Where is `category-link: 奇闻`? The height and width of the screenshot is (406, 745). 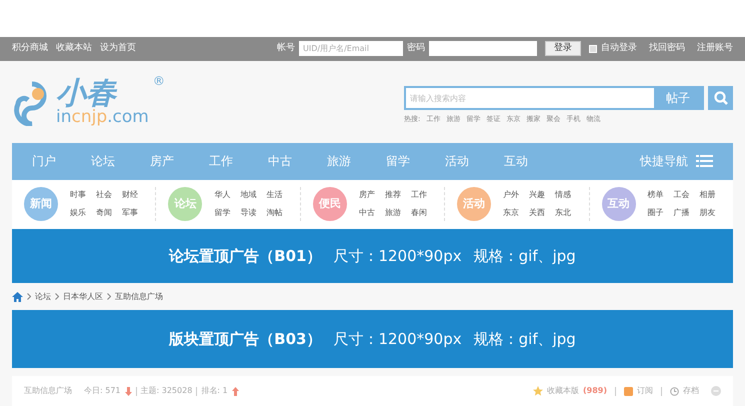 category-link: 奇闻 is located at coordinates (104, 213).